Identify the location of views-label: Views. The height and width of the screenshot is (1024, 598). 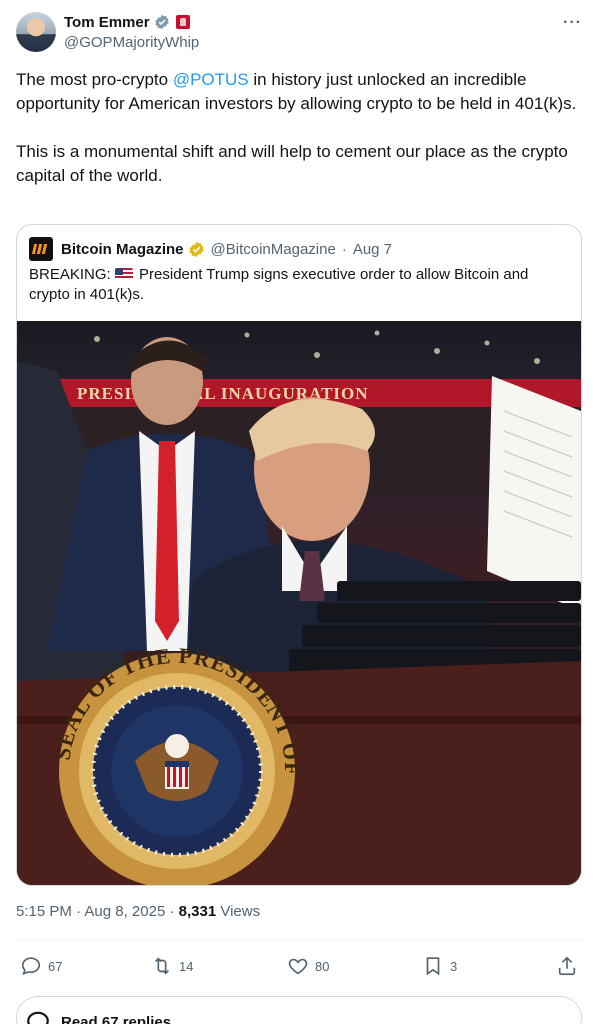
(240, 911).